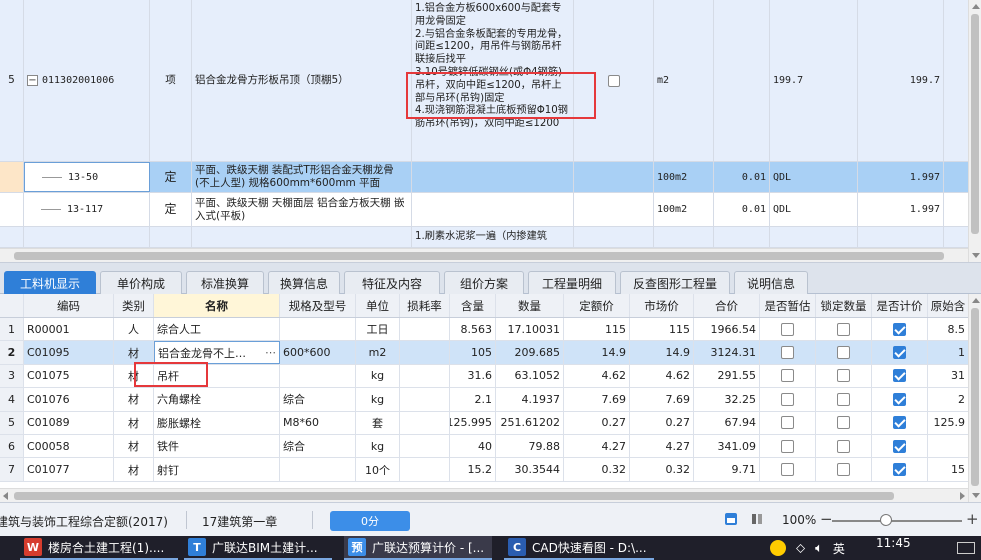 The image size is (981, 560). Describe the element at coordinates (597, 305) in the screenshot. I see `header-quota-price: 定额价` at that location.